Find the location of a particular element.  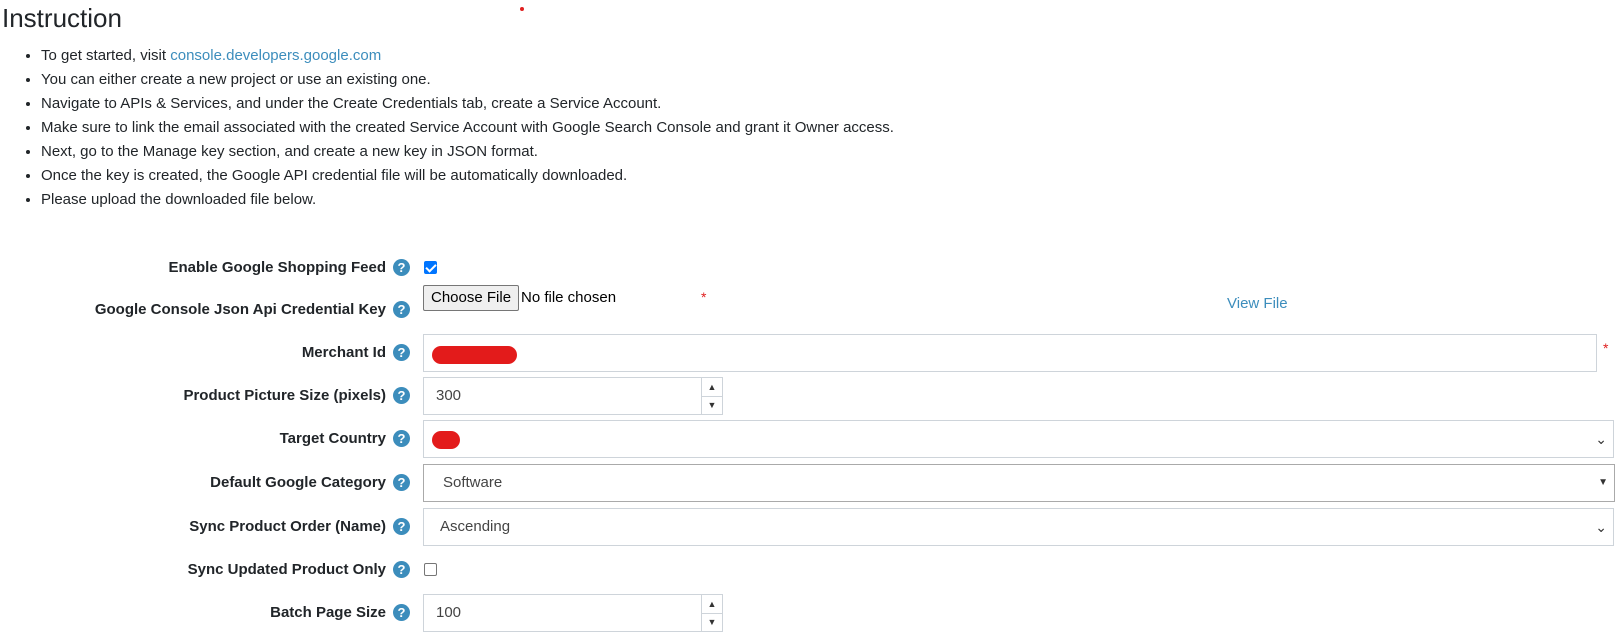

batch-size-value: 100 is located at coordinates (449, 612).